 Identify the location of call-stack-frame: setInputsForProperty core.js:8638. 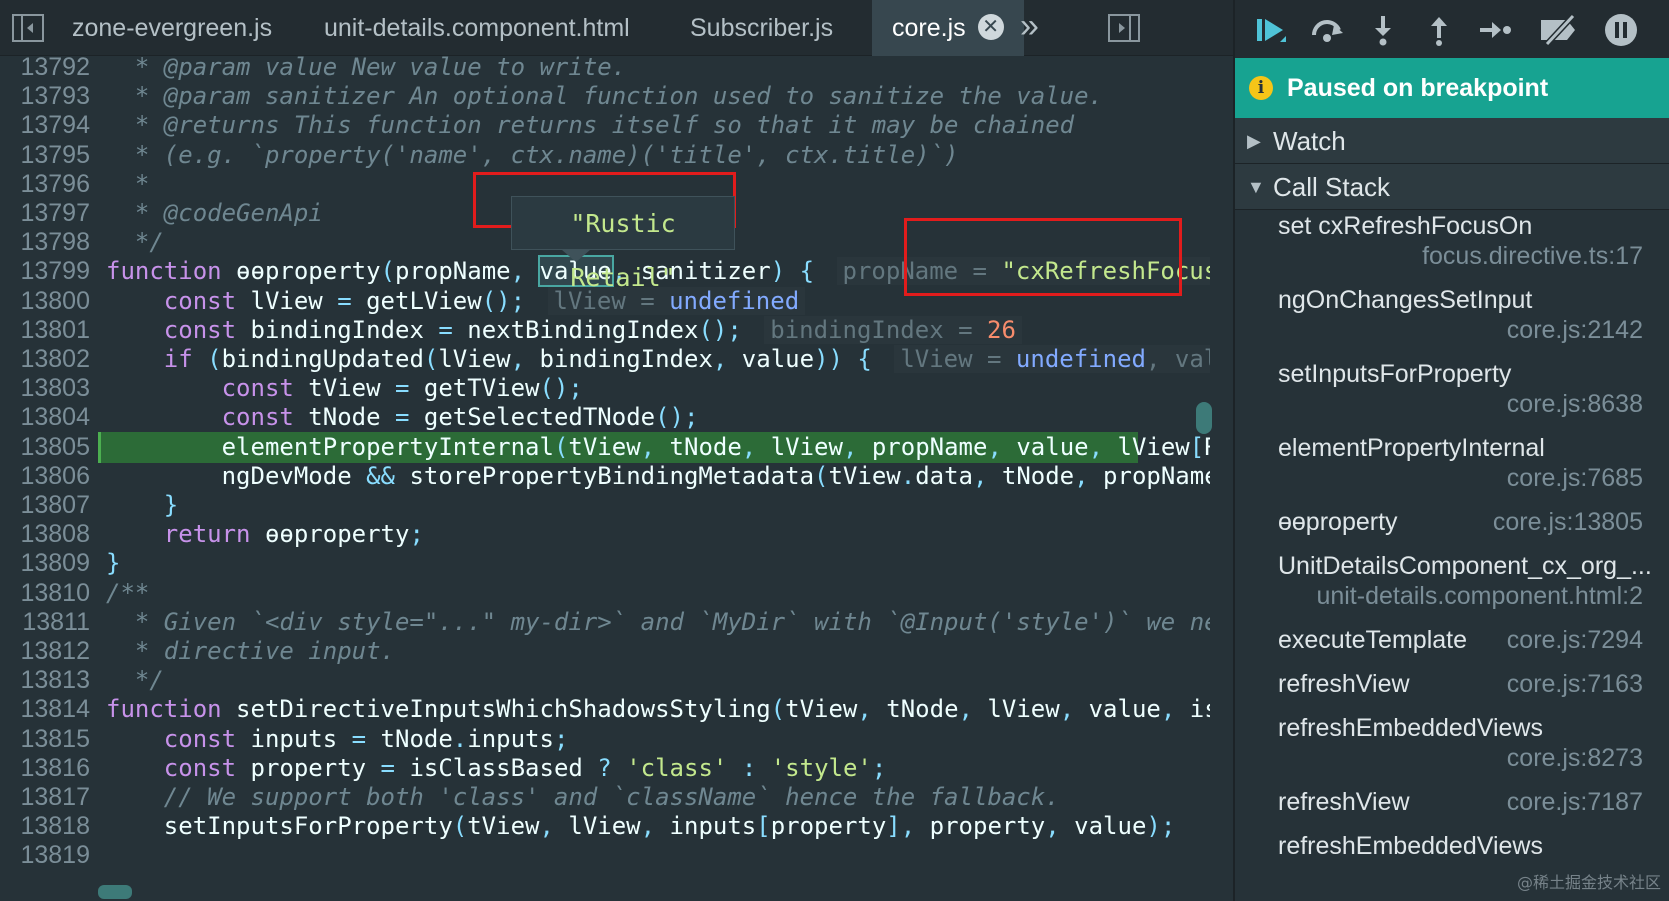
(1452, 397).